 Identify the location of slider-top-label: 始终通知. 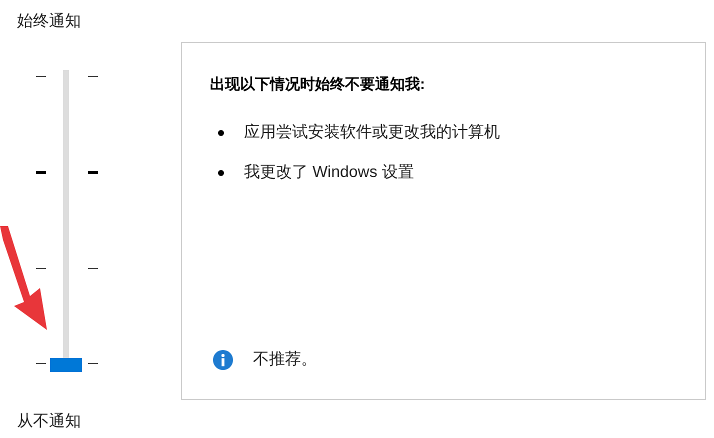
(49, 21).